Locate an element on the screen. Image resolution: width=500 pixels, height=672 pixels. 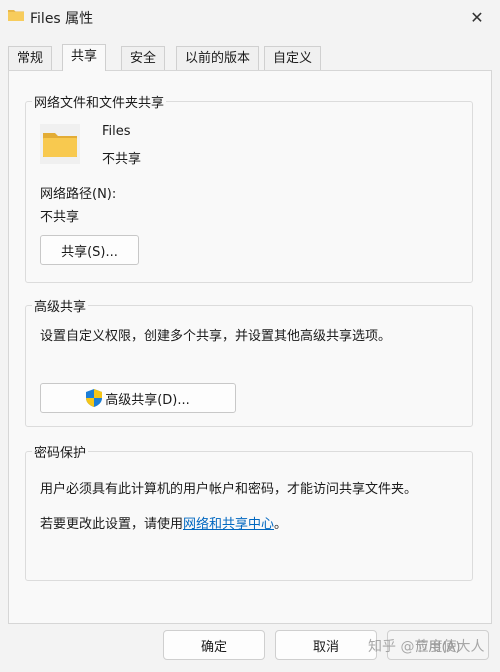
password-protection-title: 密码保护 is located at coordinates (60, 451).